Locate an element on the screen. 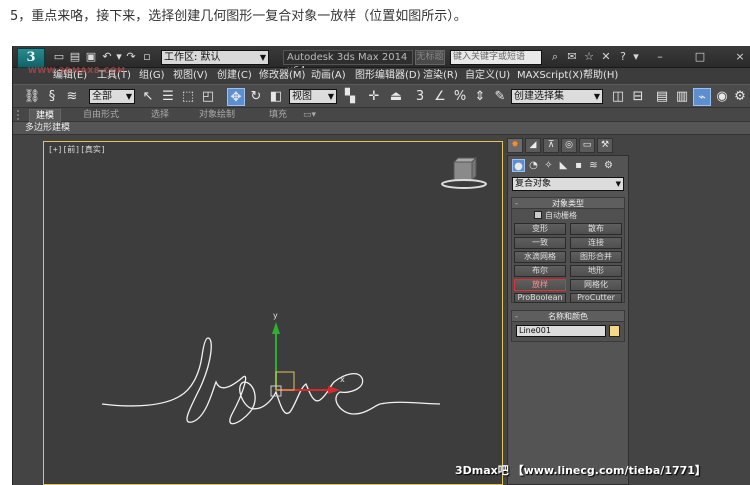 The width and height of the screenshot is (750, 485). blobmesh-button: 水滴网格 is located at coordinates (540, 257).